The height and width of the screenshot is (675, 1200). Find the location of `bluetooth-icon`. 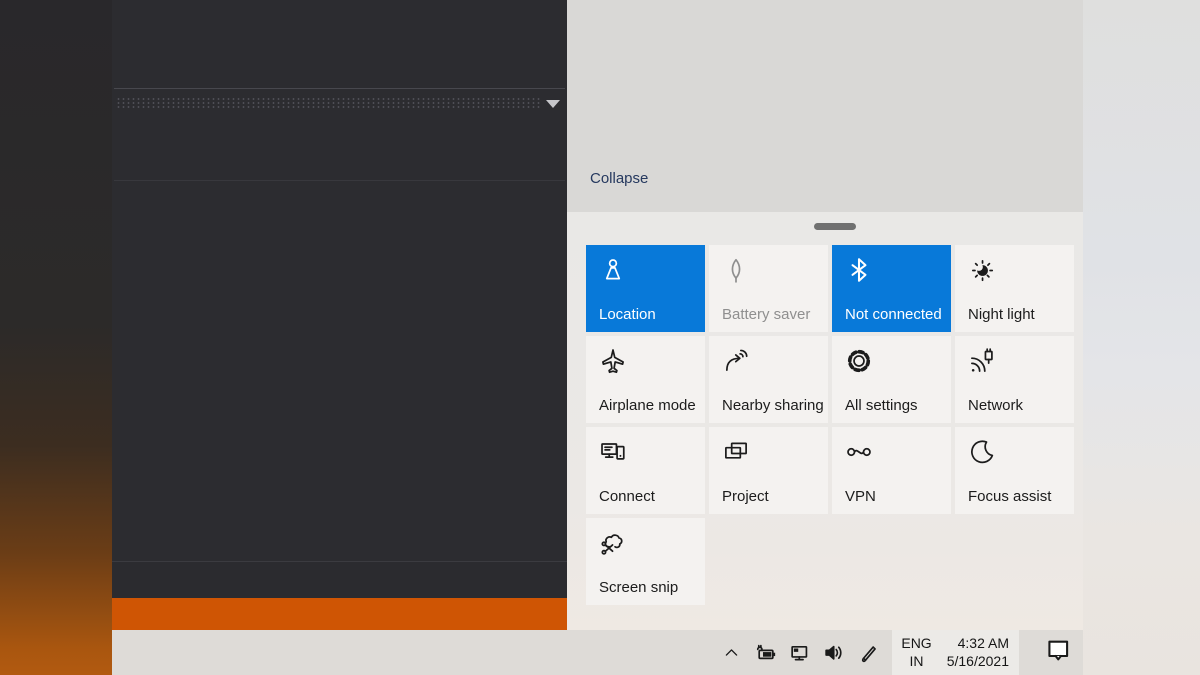

bluetooth-icon is located at coordinates (859, 270).